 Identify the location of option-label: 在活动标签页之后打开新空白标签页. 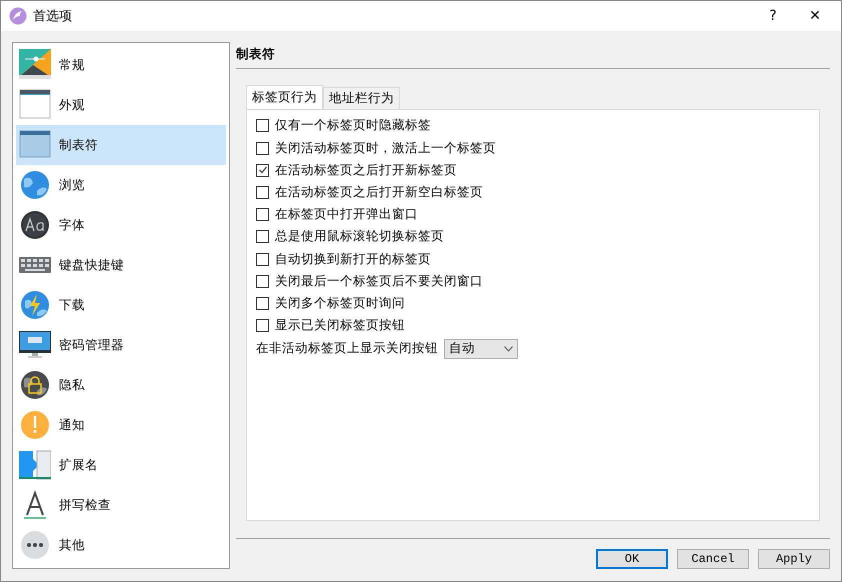
(379, 192).